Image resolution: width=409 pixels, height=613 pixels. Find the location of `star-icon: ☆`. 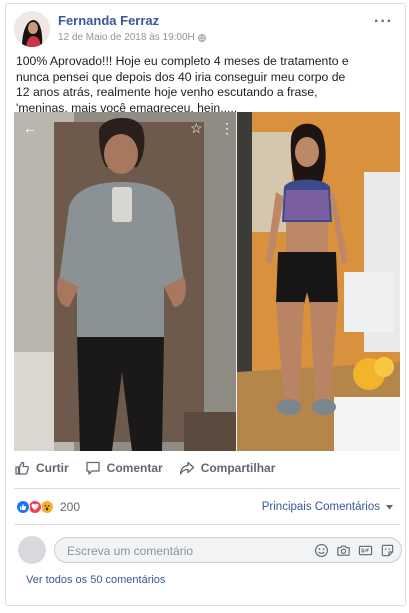

star-icon: ☆ is located at coordinates (196, 128).